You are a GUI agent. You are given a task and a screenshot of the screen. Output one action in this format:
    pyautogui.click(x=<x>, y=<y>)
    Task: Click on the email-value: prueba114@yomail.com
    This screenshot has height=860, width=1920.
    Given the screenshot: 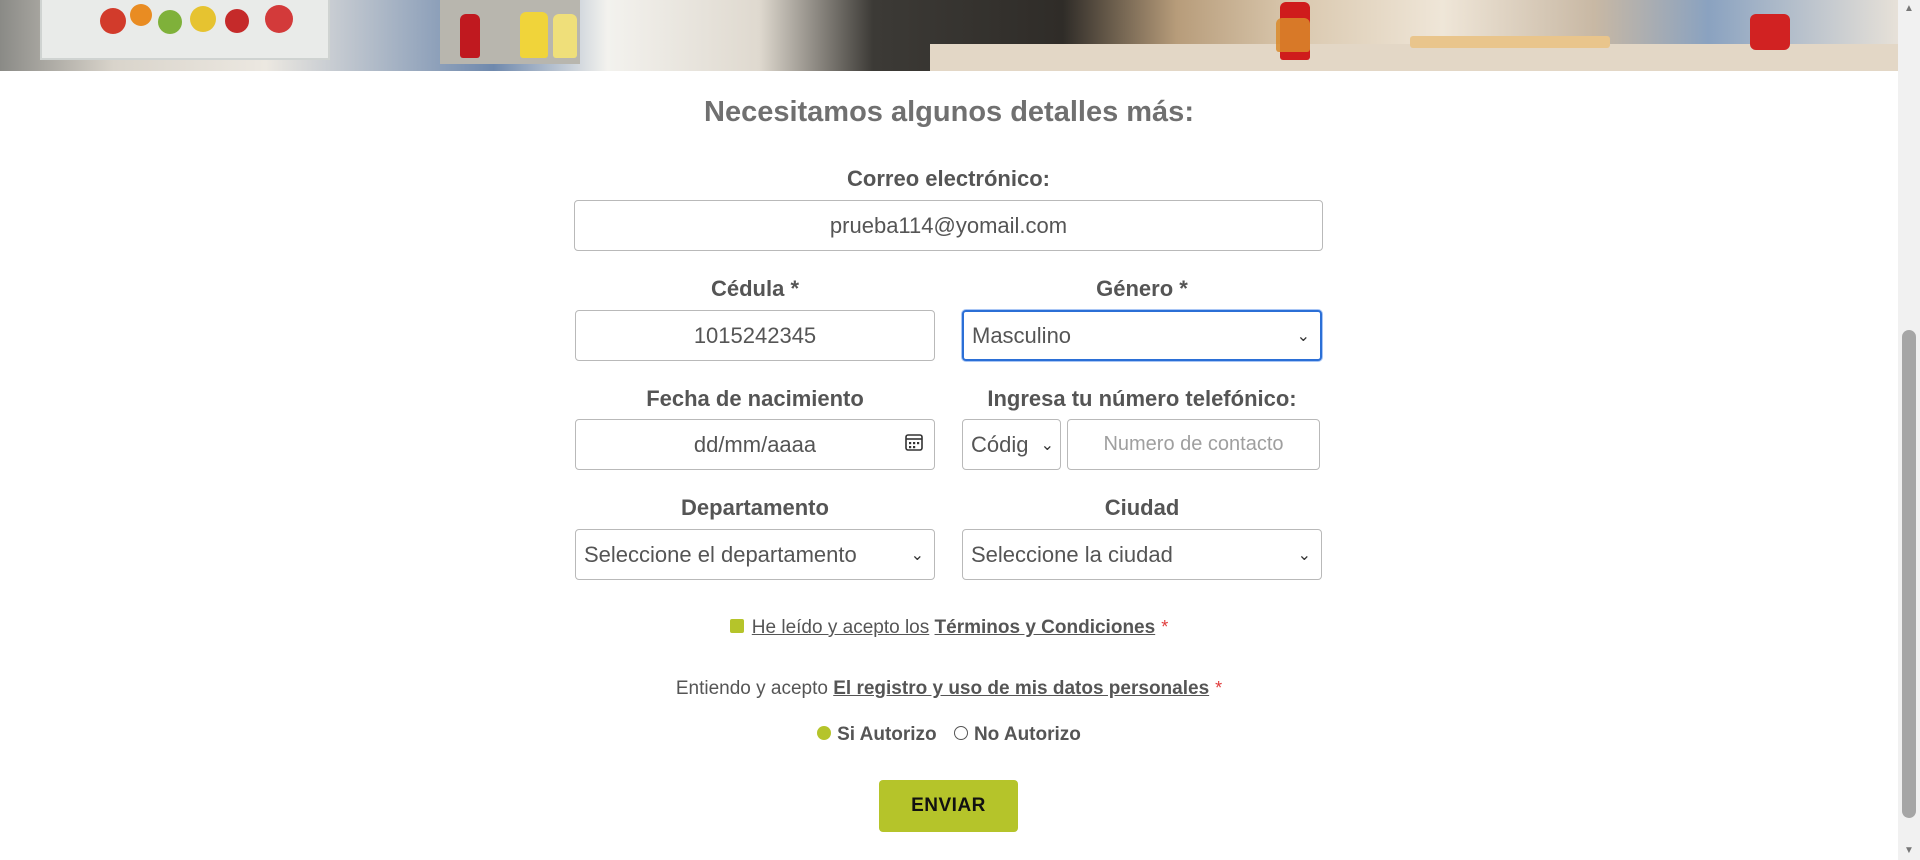 What is the action you would take?
    pyautogui.click(x=948, y=225)
    